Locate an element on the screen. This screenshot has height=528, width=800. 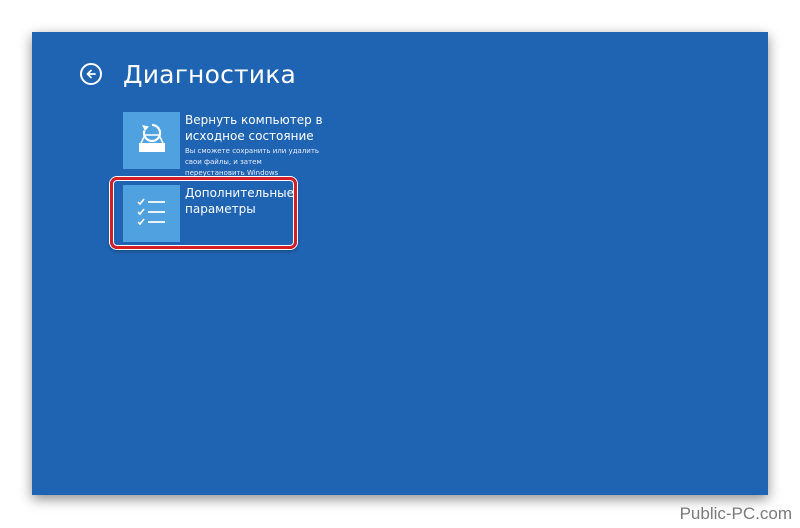
advanced-options-text: Дополнительные параметры is located at coordinates (254, 213).